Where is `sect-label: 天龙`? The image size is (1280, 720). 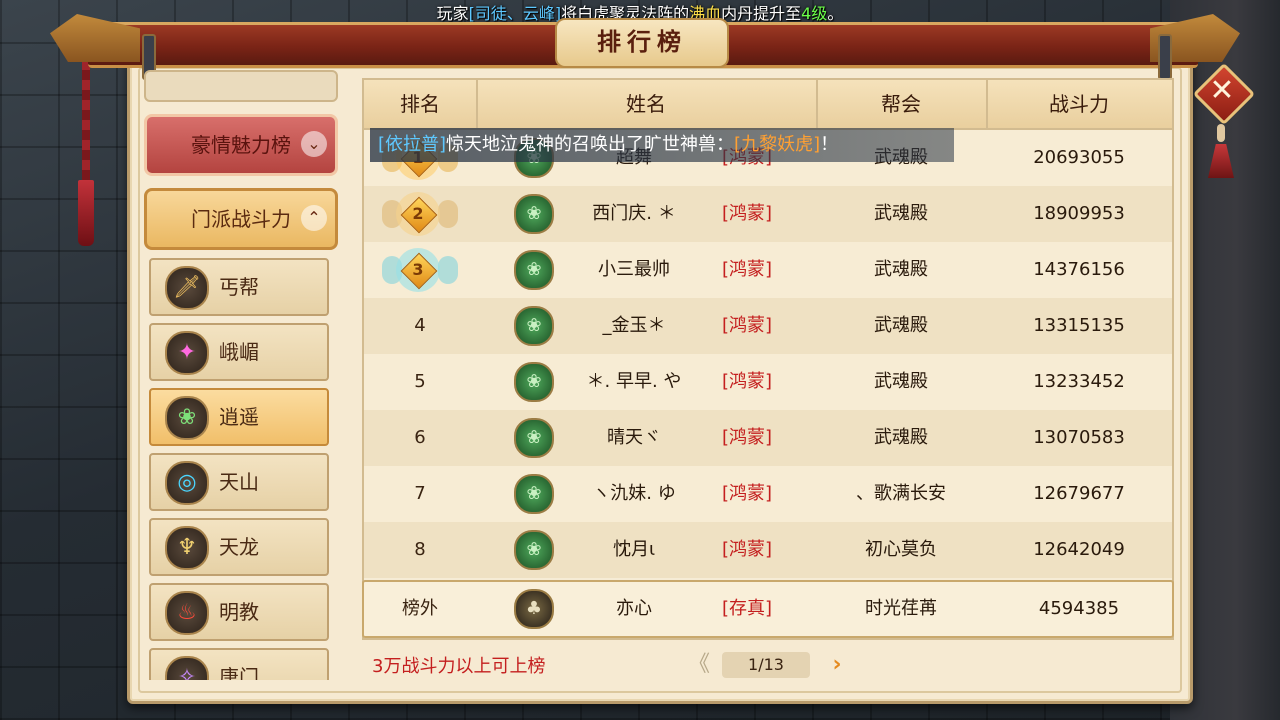
sect-label: 天龙 is located at coordinates (239, 547).